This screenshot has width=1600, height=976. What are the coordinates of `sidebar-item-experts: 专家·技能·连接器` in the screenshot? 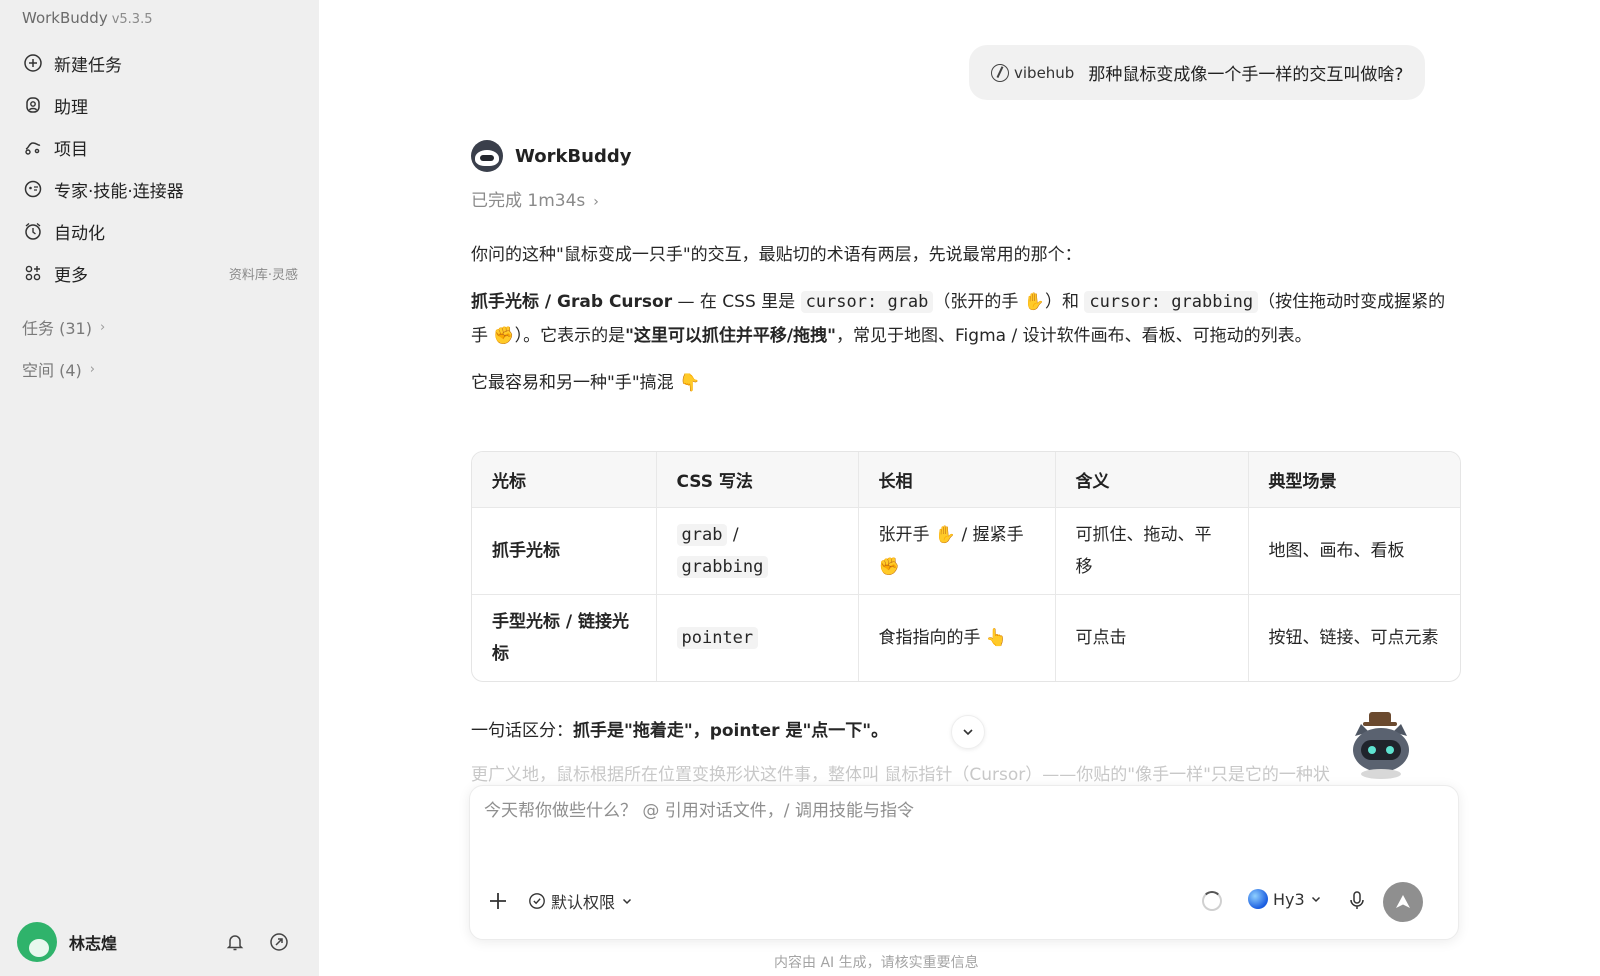 It's located at (160, 189).